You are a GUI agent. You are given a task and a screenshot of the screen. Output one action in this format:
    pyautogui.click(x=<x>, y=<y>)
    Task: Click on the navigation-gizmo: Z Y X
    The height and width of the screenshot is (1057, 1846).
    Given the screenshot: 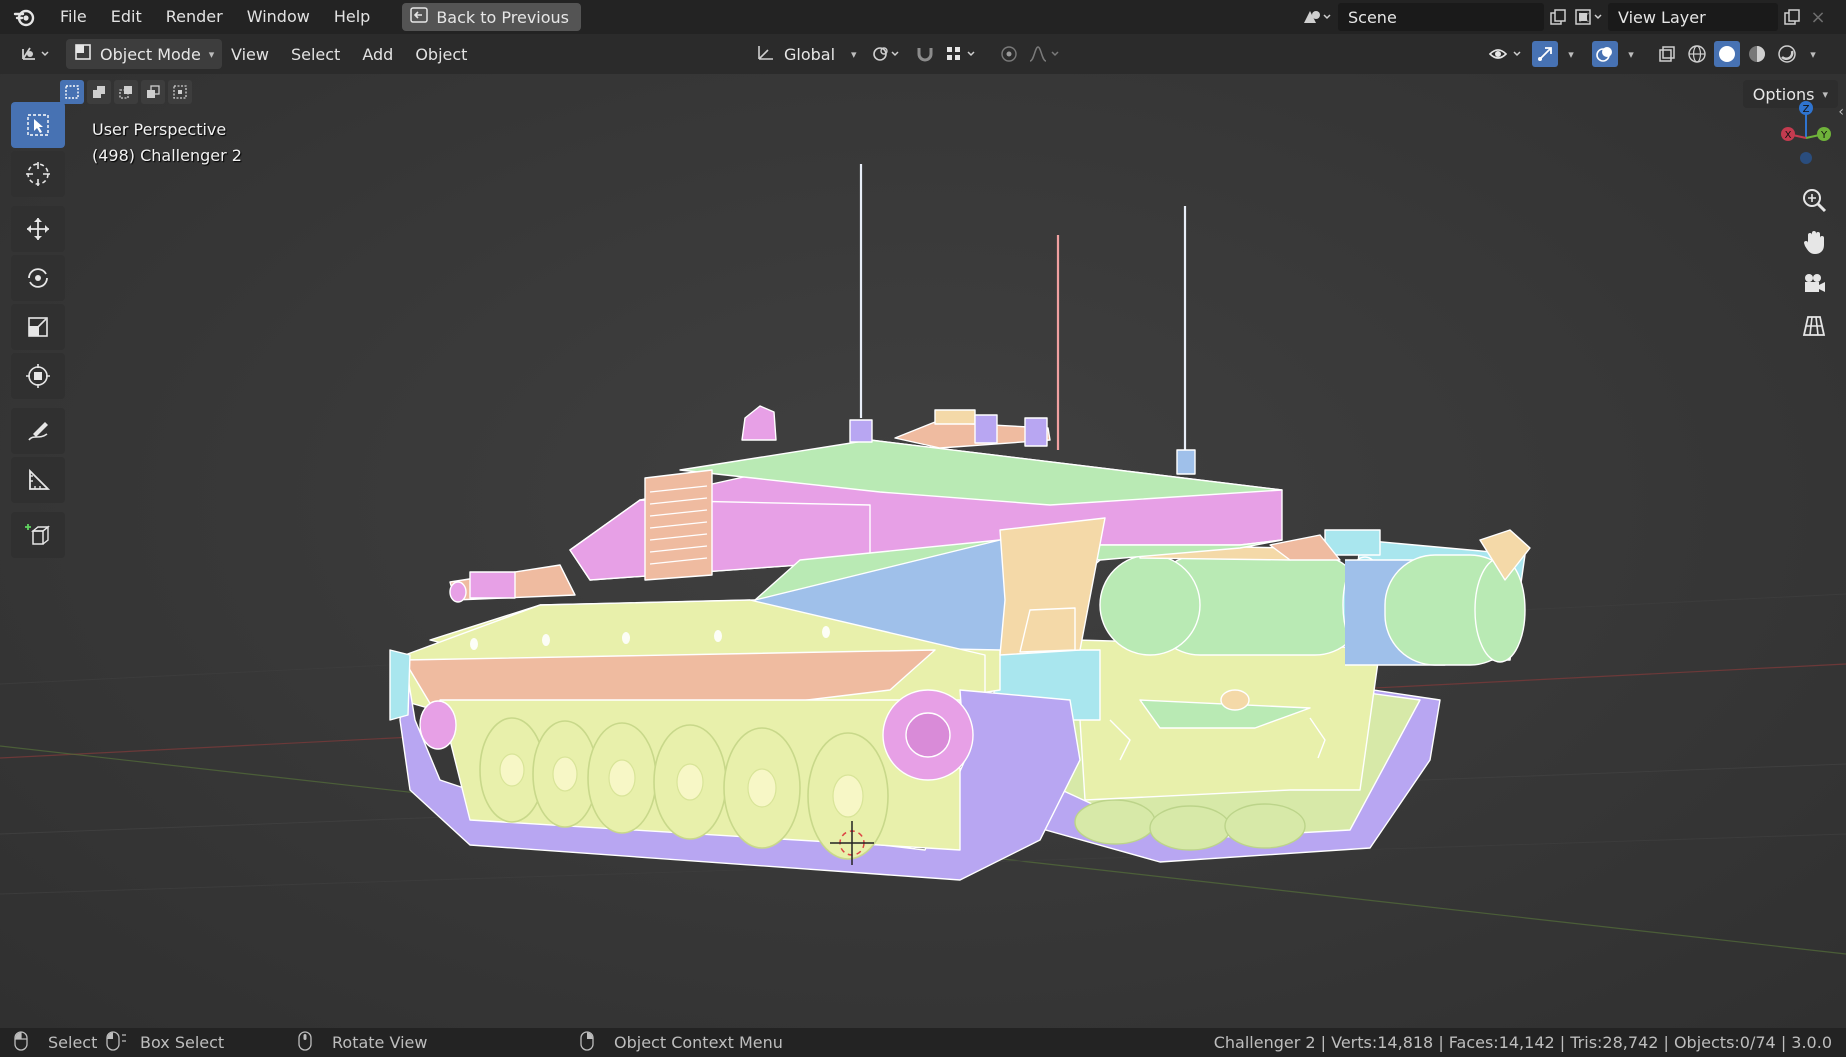 What is the action you would take?
    pyautogui.click(x=1806, y=238)
    